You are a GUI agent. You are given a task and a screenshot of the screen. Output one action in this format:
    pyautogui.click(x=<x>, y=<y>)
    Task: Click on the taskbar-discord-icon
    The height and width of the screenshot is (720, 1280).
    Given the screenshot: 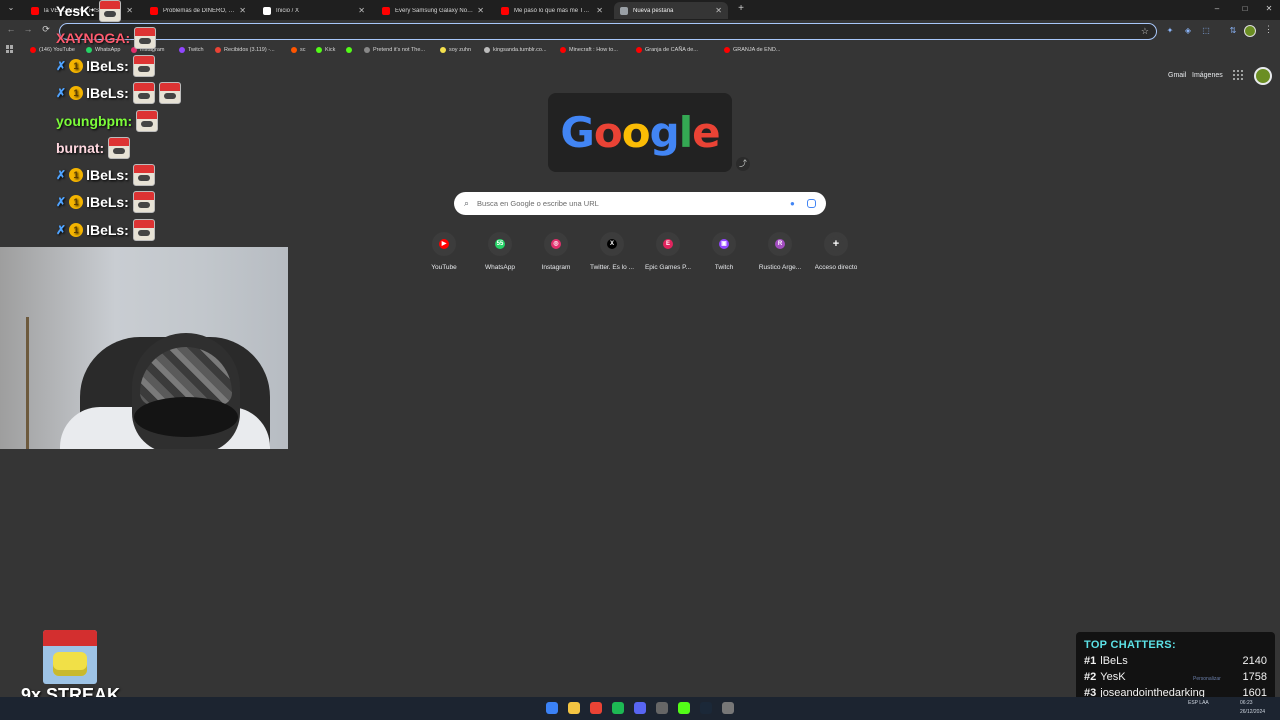 What is the action you would take?
    pyautogui.click(x=640, y=708)
    